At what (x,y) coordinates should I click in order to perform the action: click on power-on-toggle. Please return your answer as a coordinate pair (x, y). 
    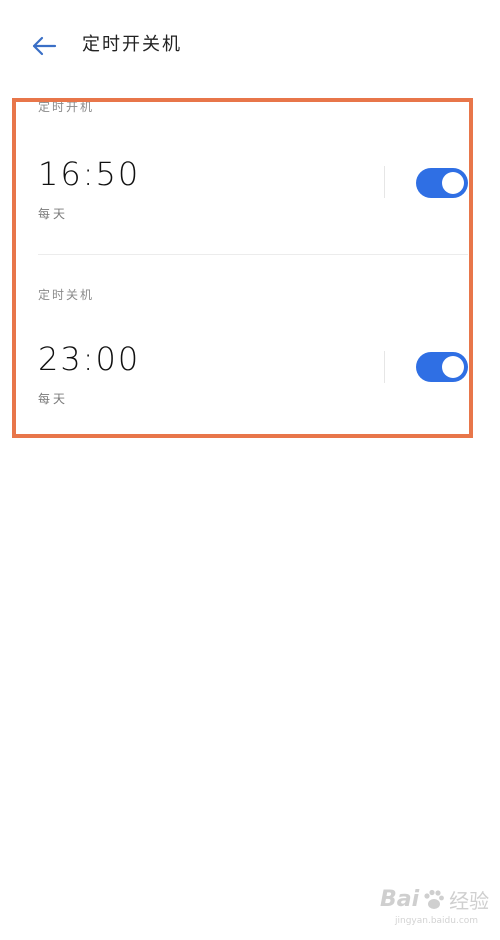
    Looking at the image, I should click on (442, 183).